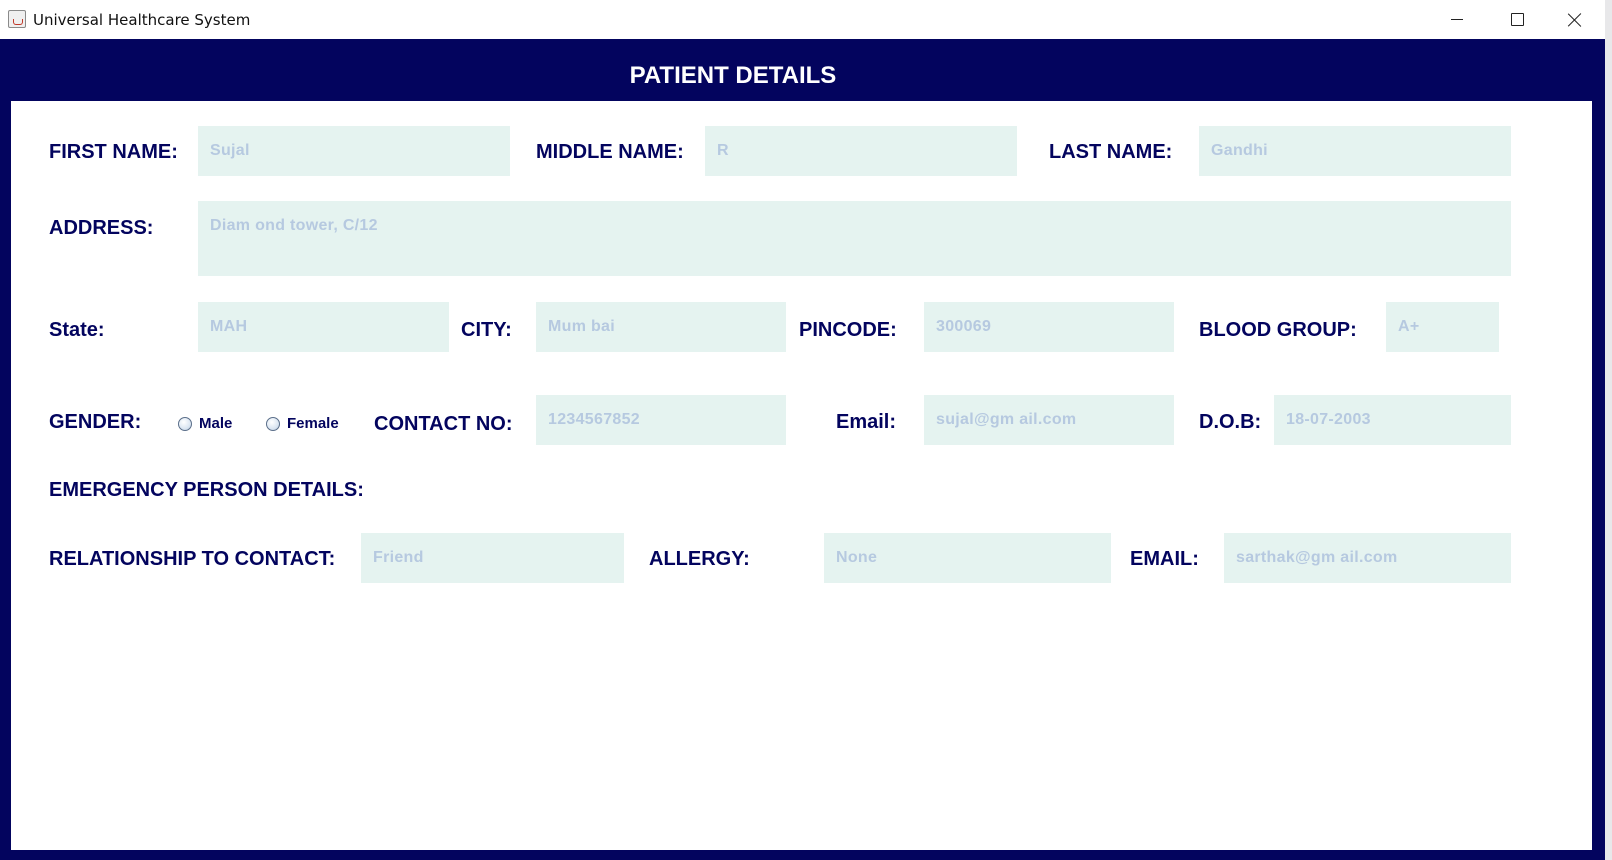 This screenshot has width=1612, height=860. I want to click on gender-male-option: Male, so click(205, 423).